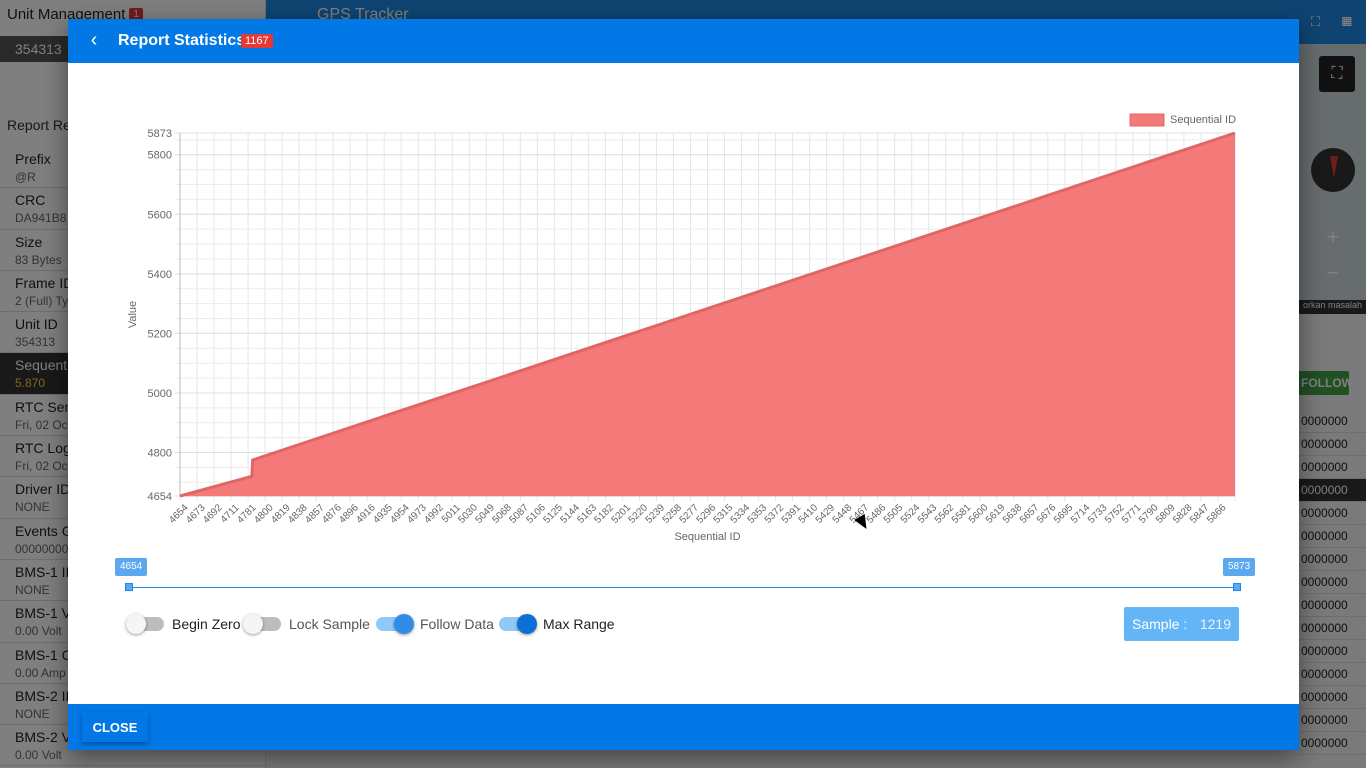 This screenshot has width=1366, height=768. What do you see at coordinates (1160, 624) in the screenshot?
I see `sample-label: Sample :` at bounding box center [1160, 624].